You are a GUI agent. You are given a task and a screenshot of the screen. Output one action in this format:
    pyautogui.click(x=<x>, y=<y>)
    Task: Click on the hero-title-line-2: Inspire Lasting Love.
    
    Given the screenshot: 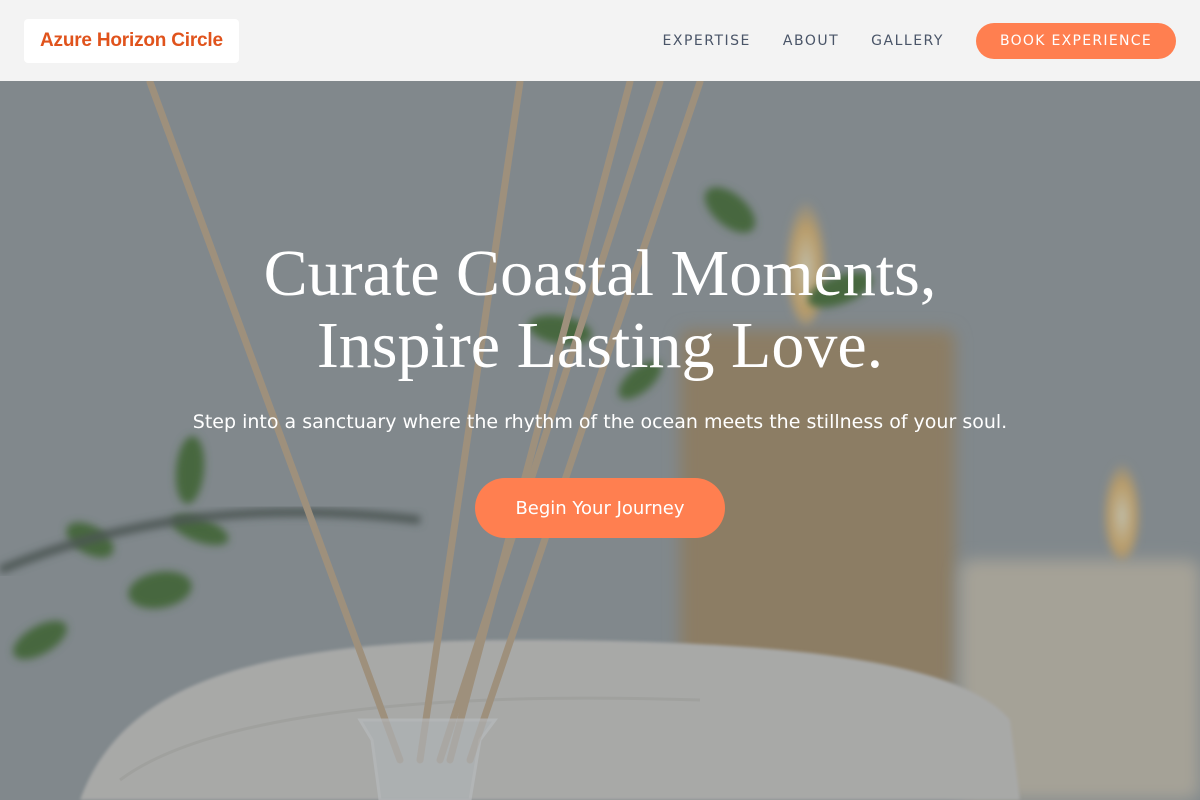 What is the action you would take?
    pyautogui.click(x=600, y=345)
    